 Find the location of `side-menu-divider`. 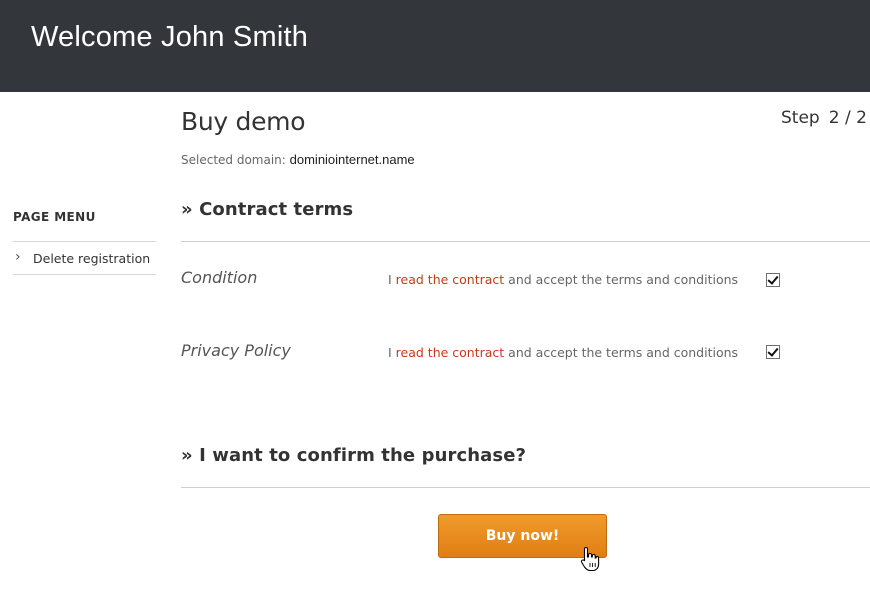

side-menu-divider is located at coordinates (84, 274).